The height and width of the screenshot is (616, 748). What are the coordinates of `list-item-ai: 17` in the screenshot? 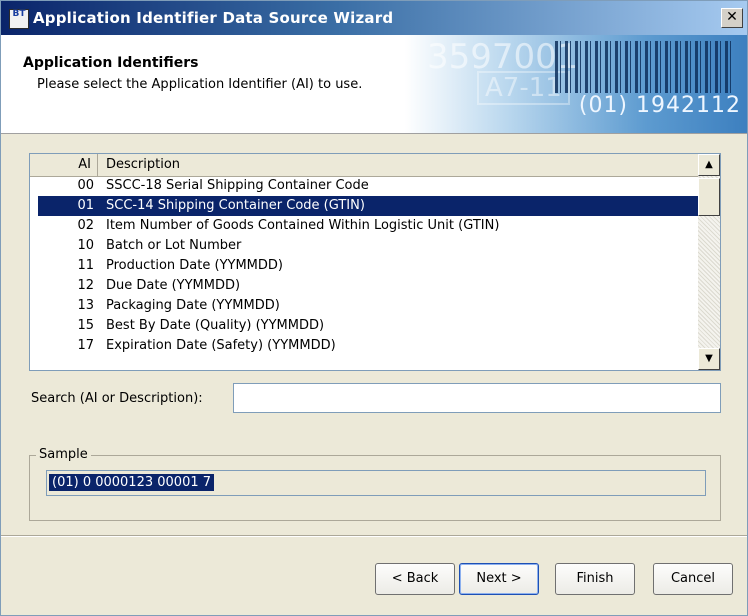 It's located at (85, 345).